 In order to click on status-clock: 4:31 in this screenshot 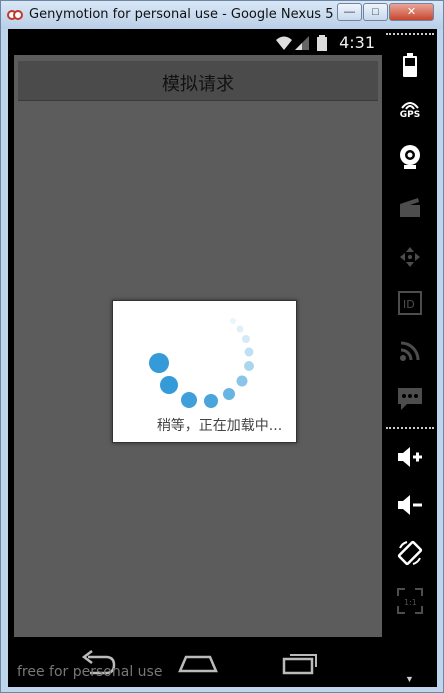, I will do `click(357, 42)`.